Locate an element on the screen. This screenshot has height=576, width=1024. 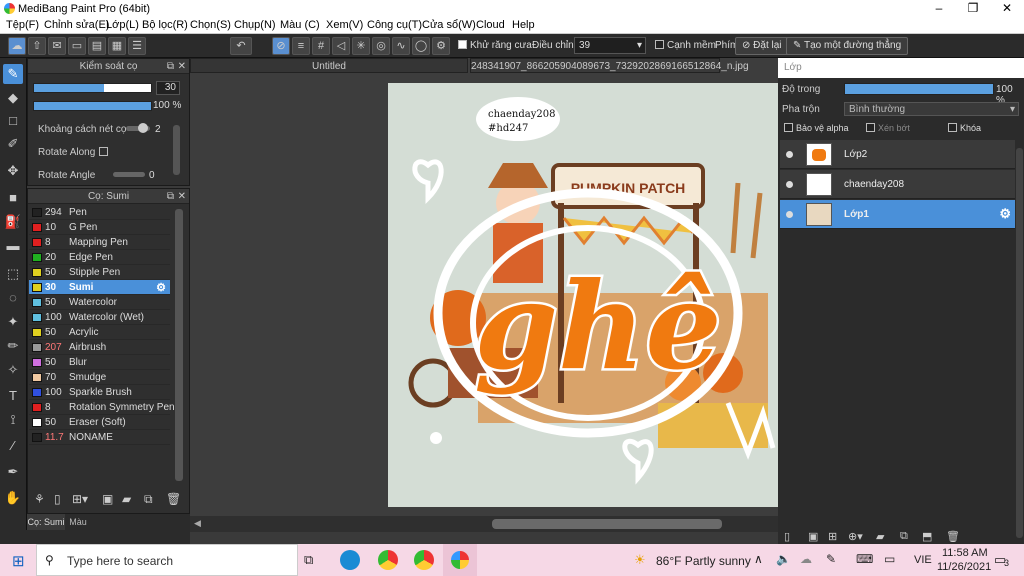
clock-date: 11/26/2021 is located at coordinates (964, 567).